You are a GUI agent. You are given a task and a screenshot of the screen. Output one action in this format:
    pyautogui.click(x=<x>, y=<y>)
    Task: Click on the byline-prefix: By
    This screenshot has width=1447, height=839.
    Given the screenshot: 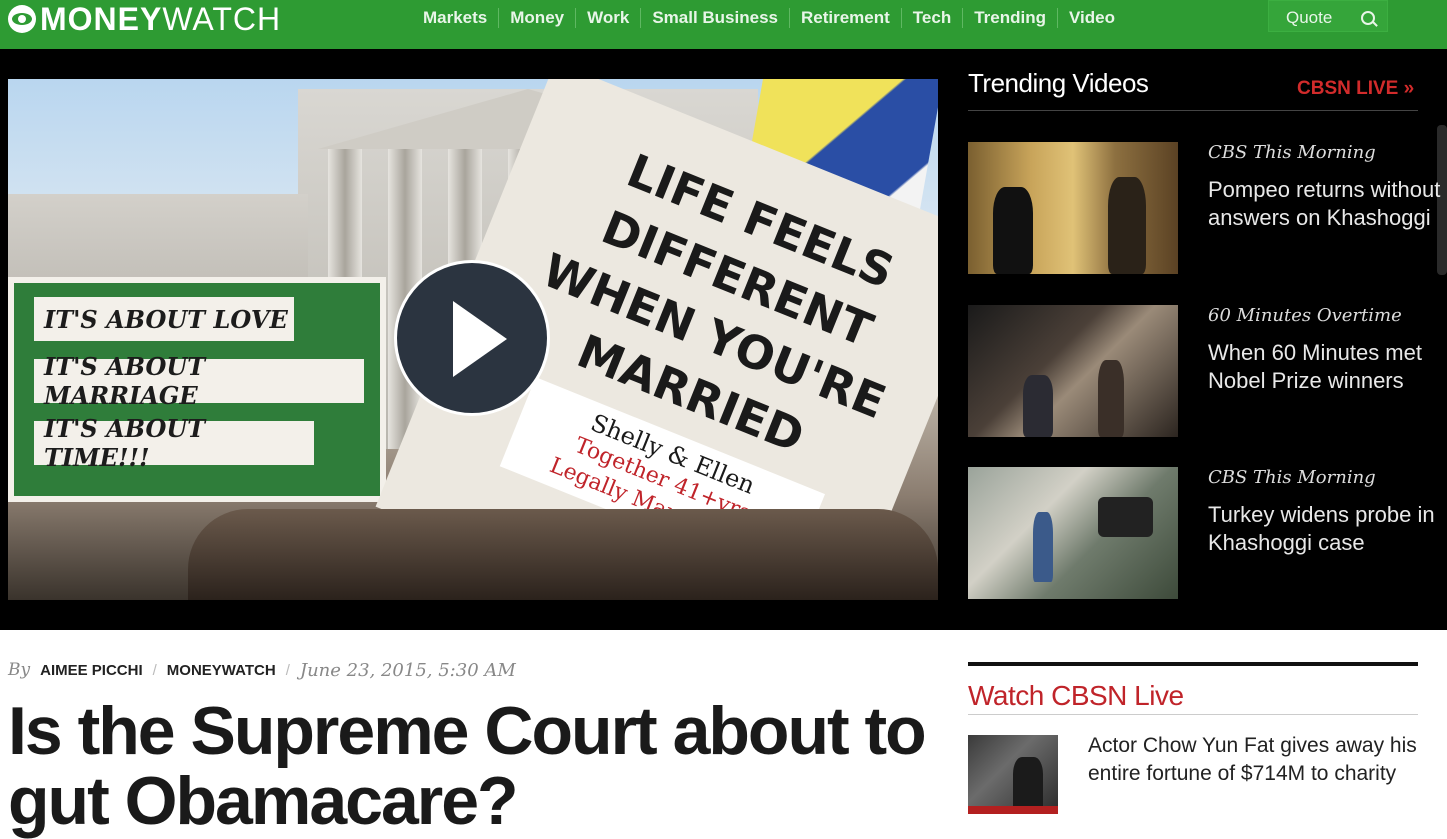 What is the action you would take?
    pyautogui.click(x=19, y=670)
    